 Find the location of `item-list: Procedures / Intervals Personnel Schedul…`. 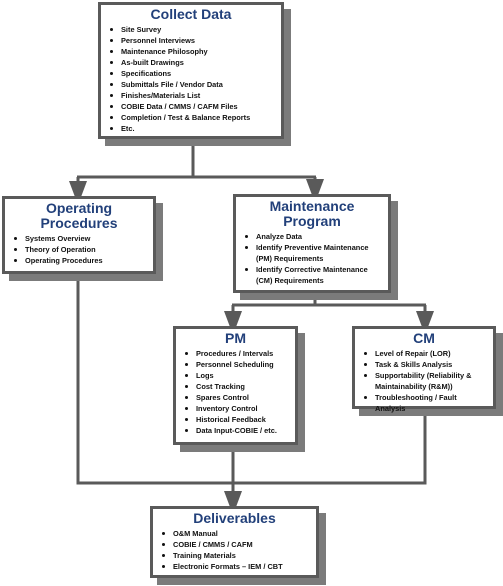

item-list: Procedures / Intervals Personnel Schedul… is located at coordinates (235, 392).